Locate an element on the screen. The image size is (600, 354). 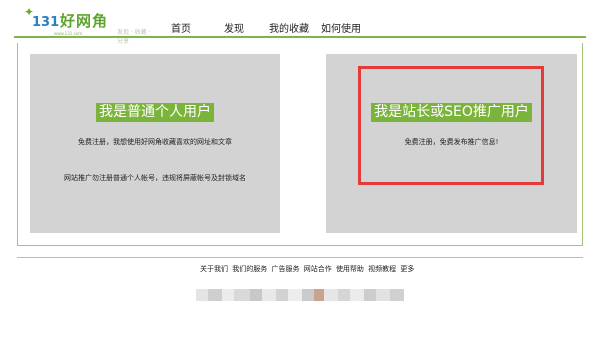
footer-link-about: 关于我们 is located at coordinates (214, 269).